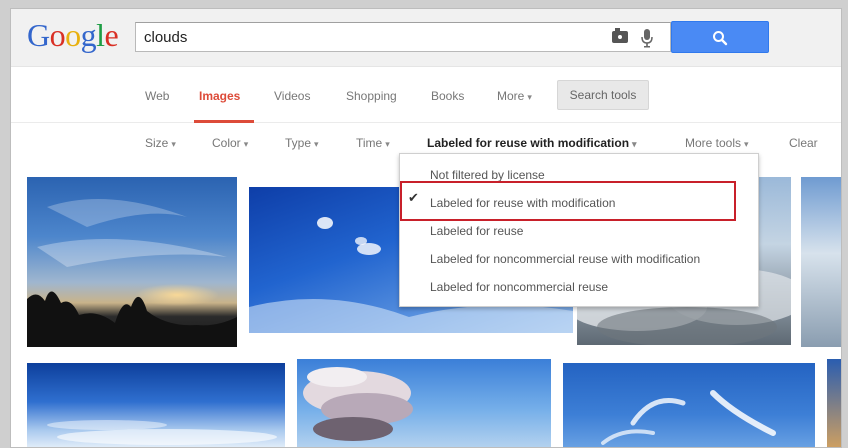  What do you see at coordinates (511, 96) in the screenshot?
I see `tab-more-label: More` at bounding box center [511, 96].